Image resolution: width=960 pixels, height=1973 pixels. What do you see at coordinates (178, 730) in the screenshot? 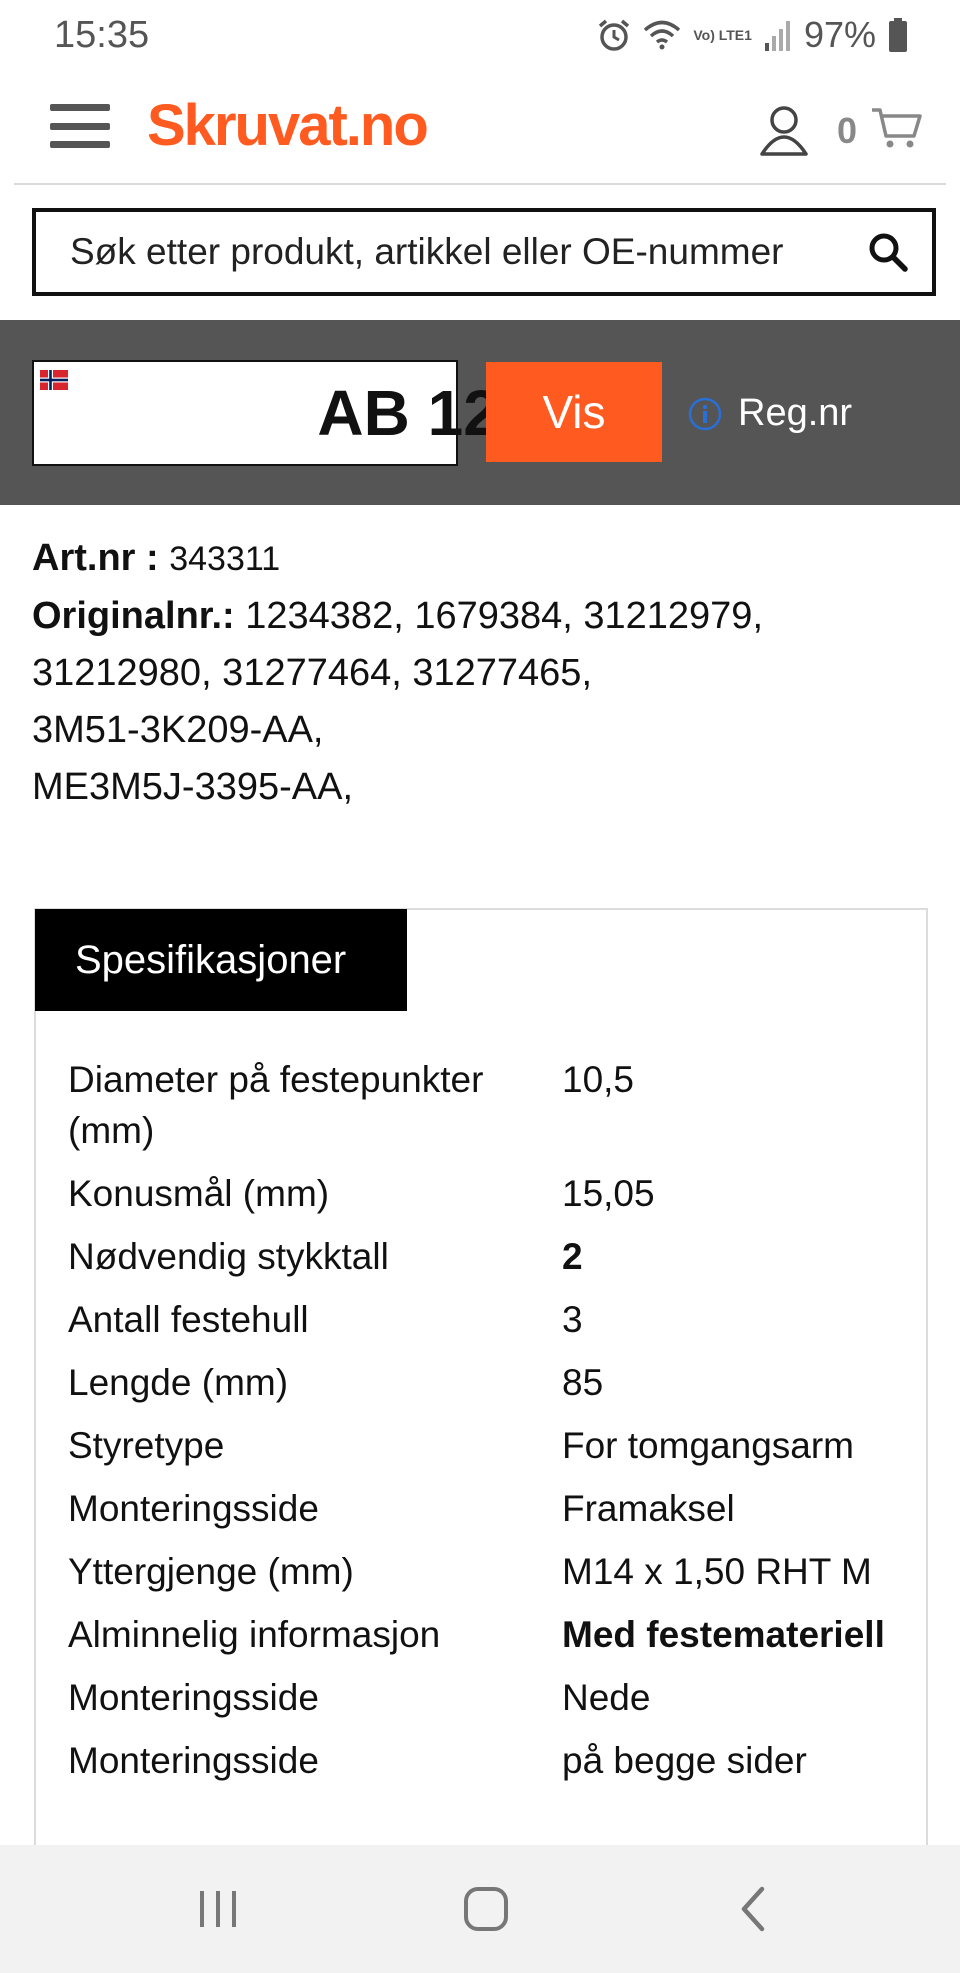
I see `original-line: 3M51-3K209-AA,` at bounding box center [178, 730].